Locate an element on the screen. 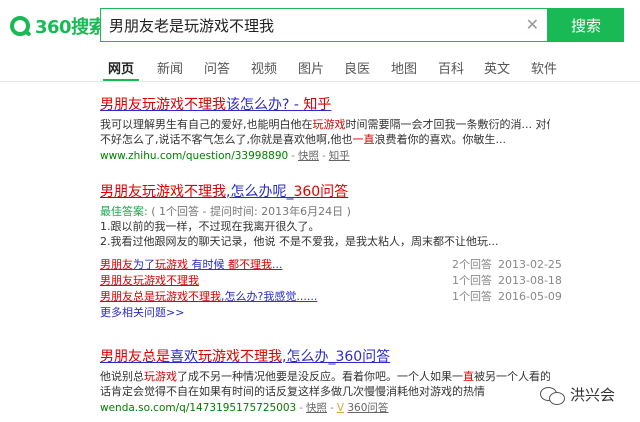 This screenshot has height=422, width=640. vertical-tabs: 网页 新闻 问答 视频 图片 良医 地图 百科 英文 软件 is located at coordinates (320, 67).